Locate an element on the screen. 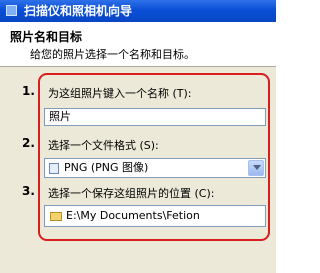  chevron-down-icon is located at coordinates (257, 167).